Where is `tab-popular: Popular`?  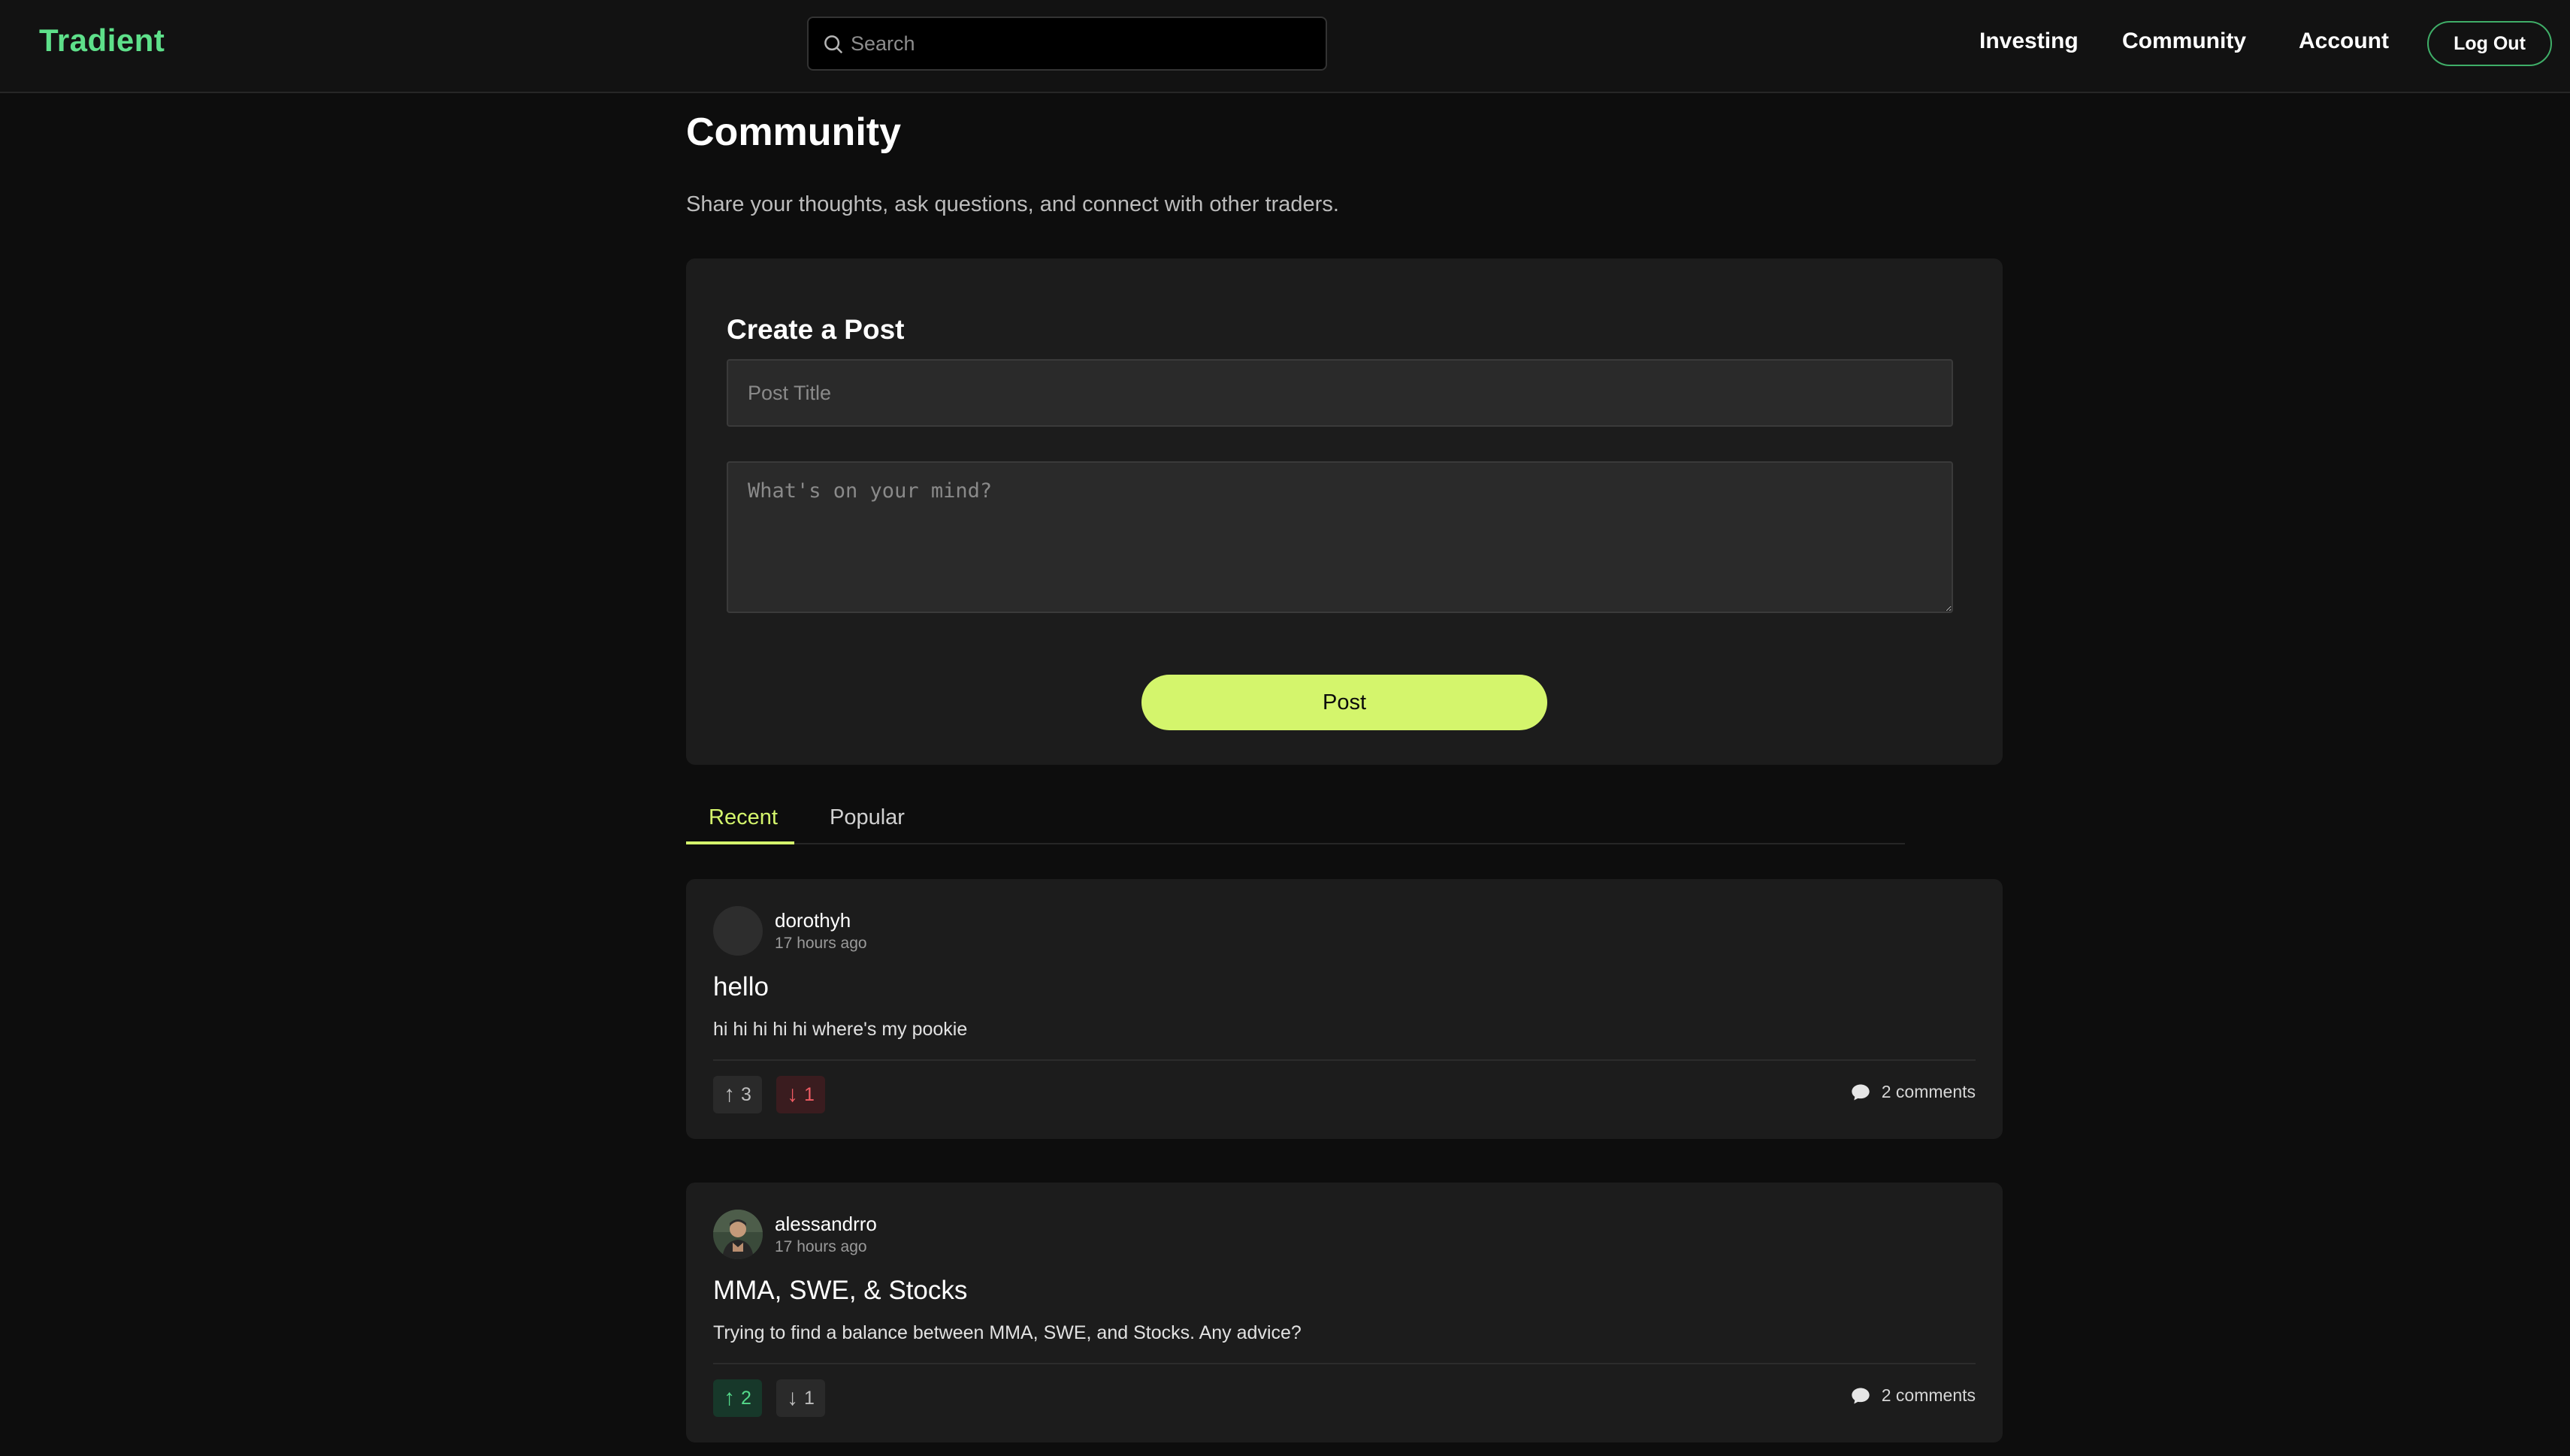
tab-popular: Popular is located at coordinates (867, 824).